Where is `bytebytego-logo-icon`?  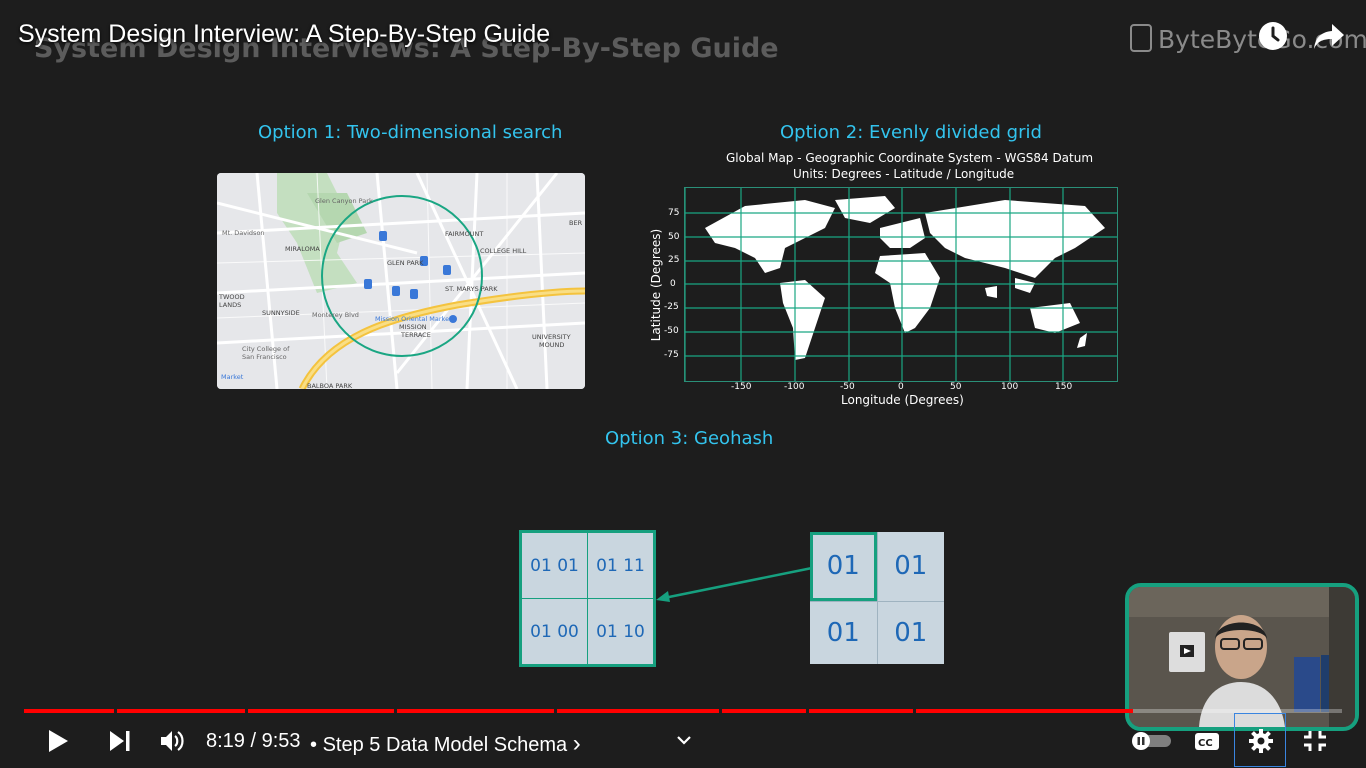
bytebytego-logo-icon is located at coordinates (1141, 38).